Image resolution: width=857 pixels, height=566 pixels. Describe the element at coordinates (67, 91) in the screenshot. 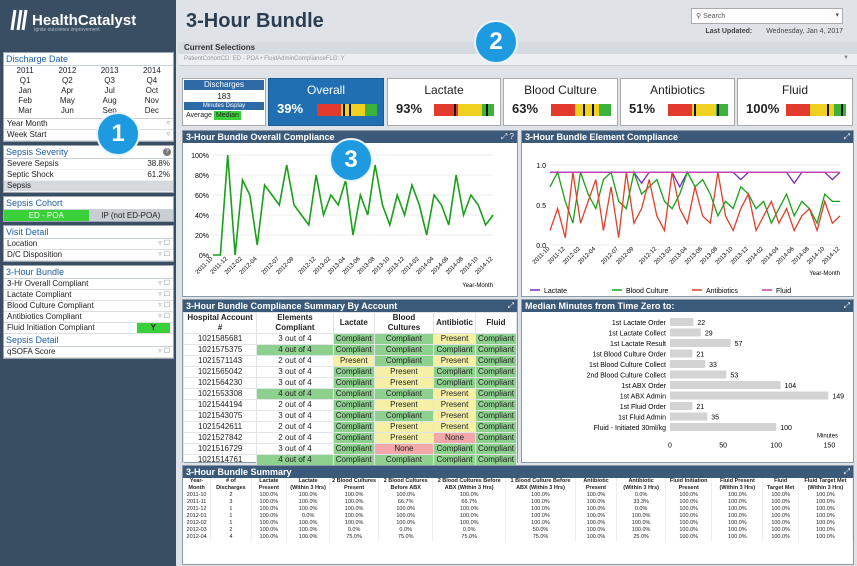

I see `month-option: Apr` at that location.